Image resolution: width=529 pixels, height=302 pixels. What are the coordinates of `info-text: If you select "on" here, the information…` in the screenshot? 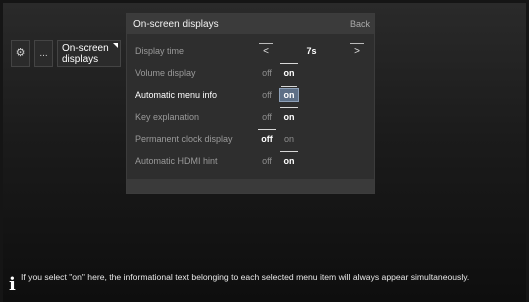 It's located at (245, 277).